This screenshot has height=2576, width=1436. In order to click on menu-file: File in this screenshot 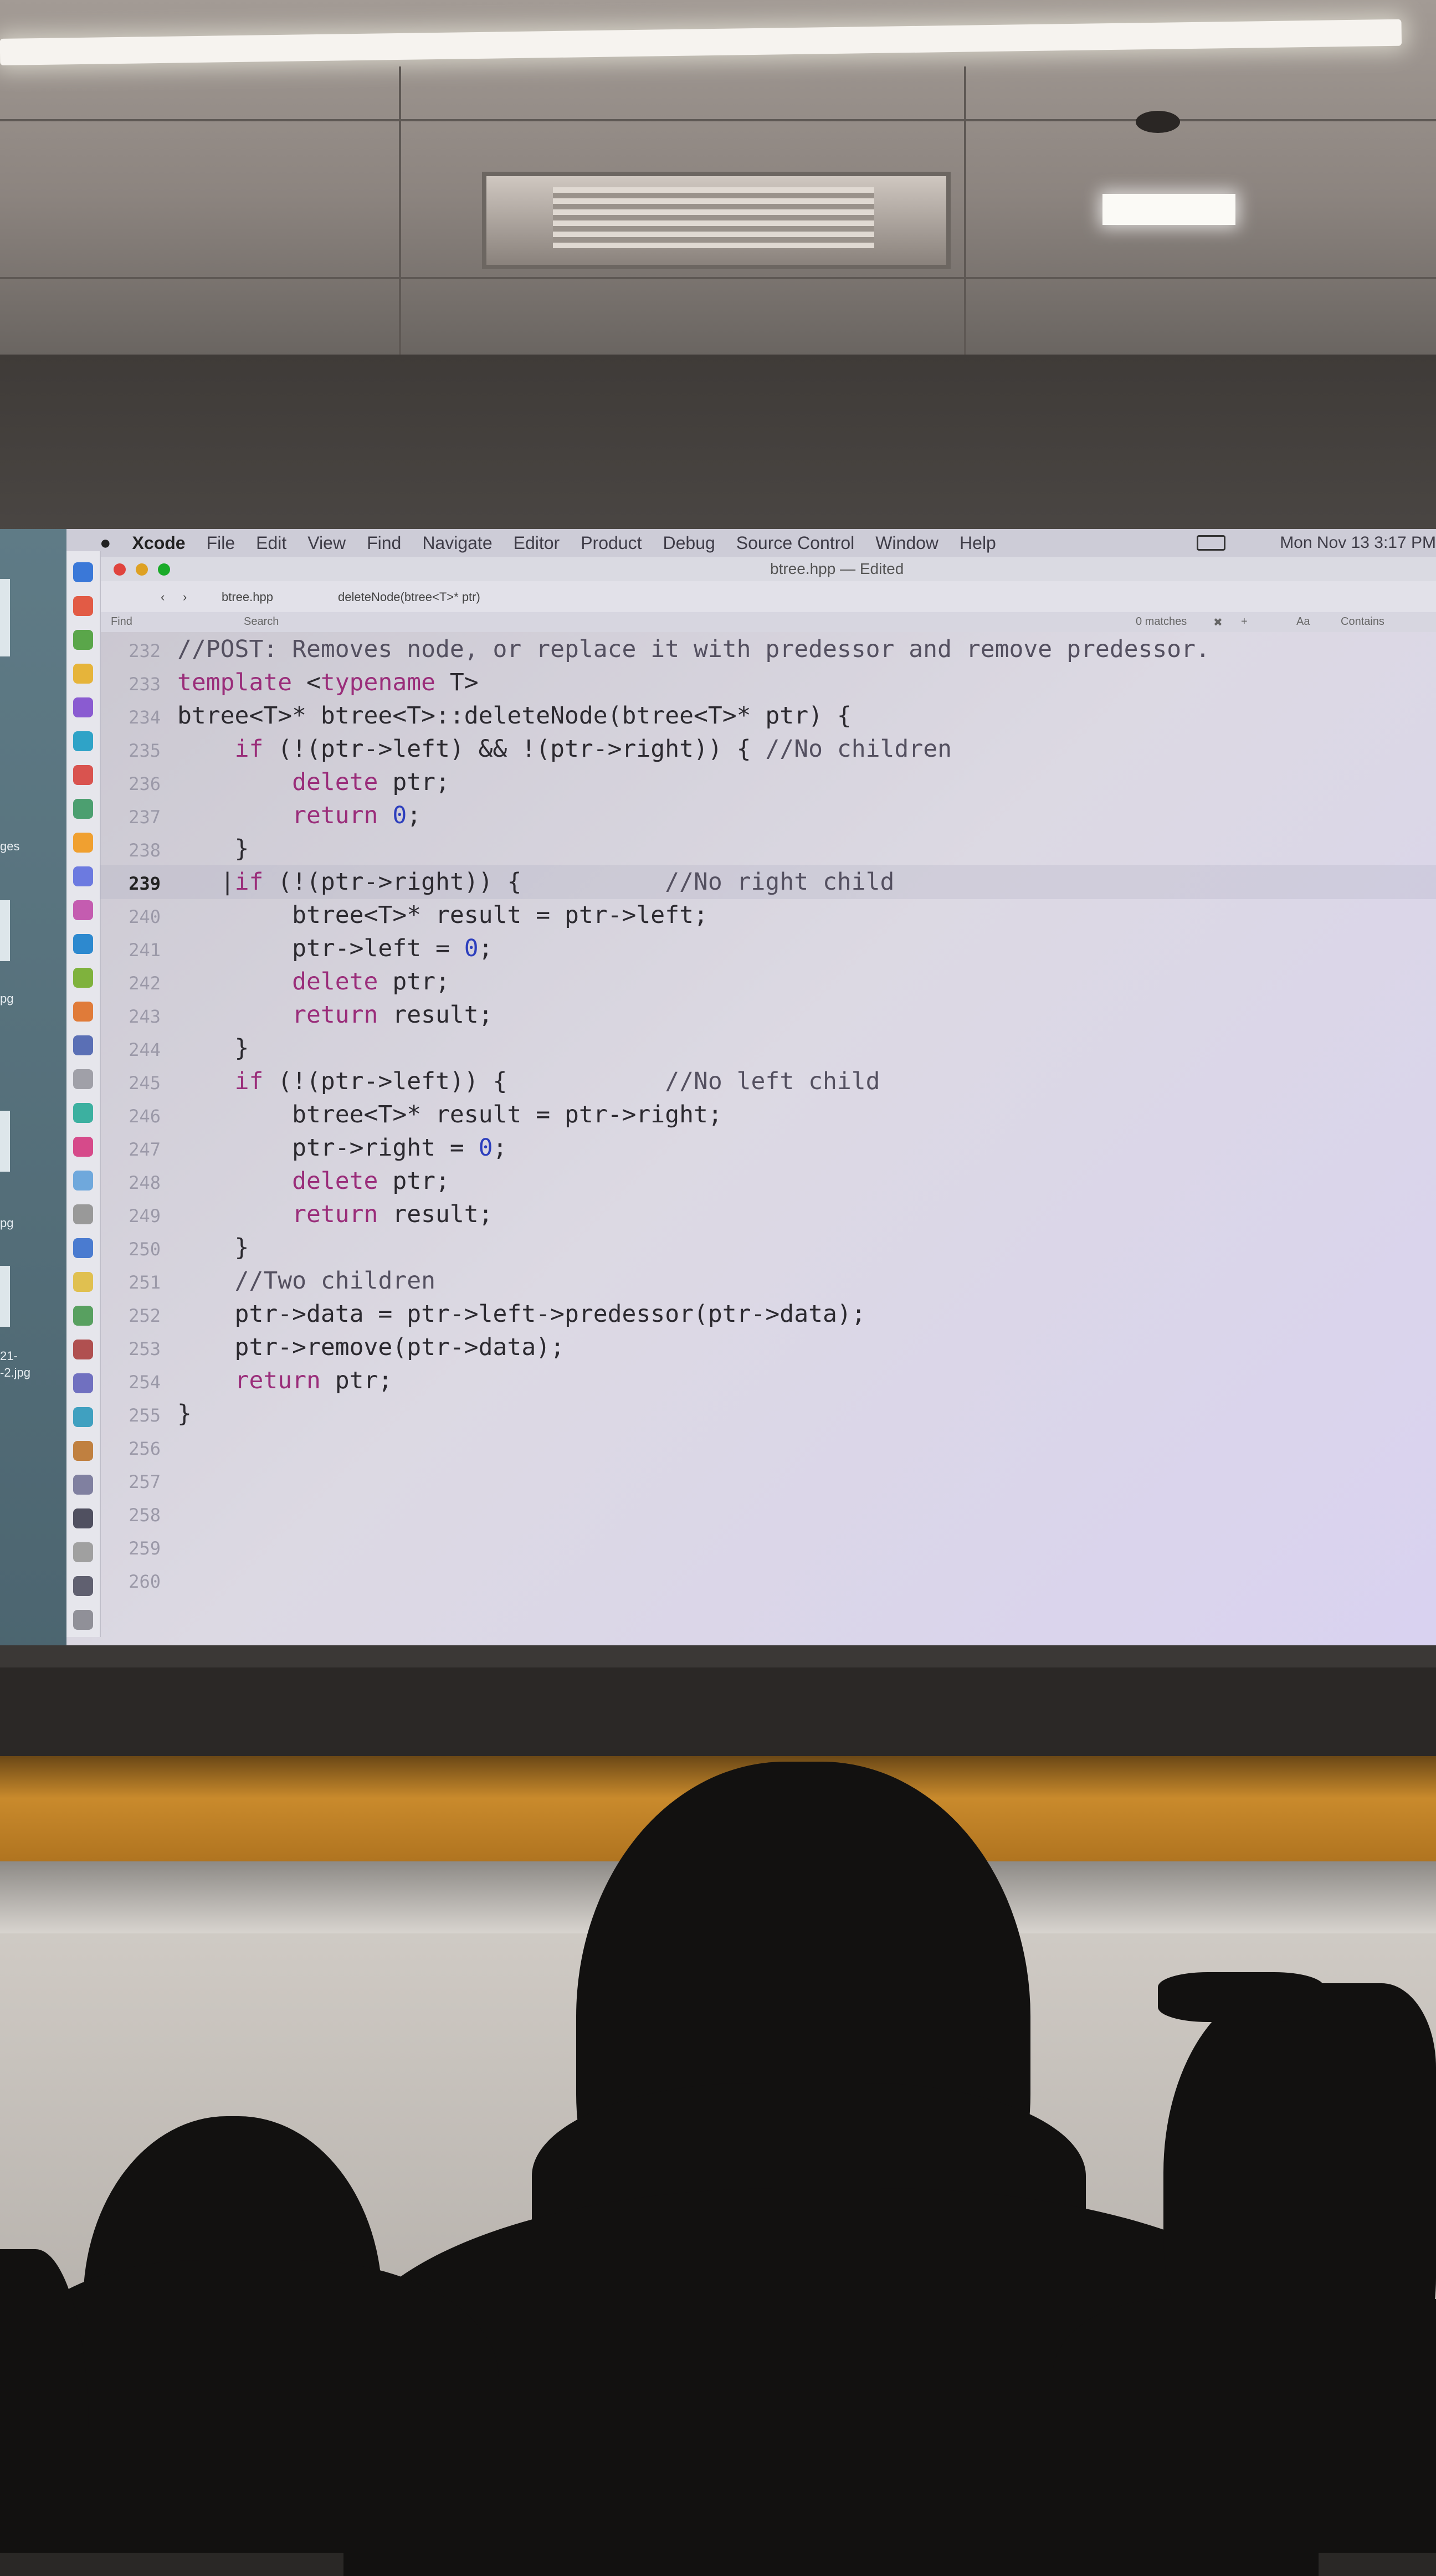, I will do `click(221, 543)`.